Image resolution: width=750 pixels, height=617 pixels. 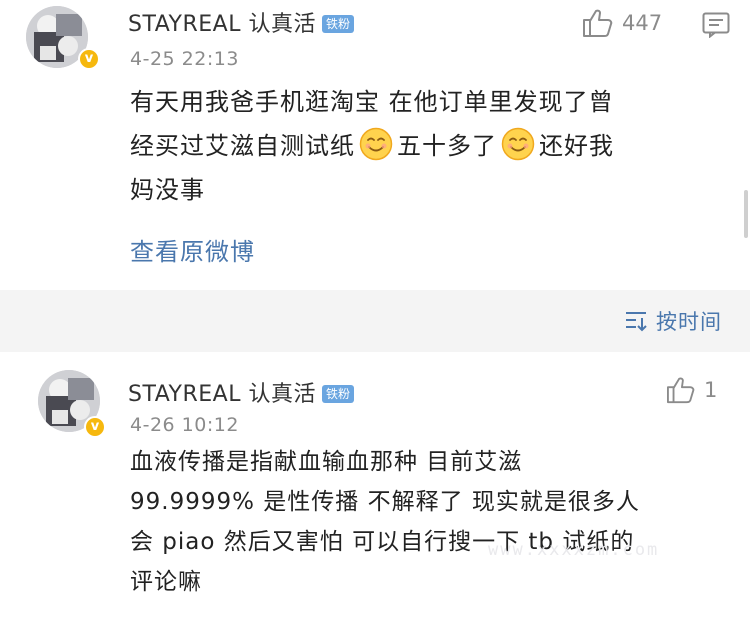 What do you see at coordinates (167, 190) in the screenshot?
I see `post-line: 妈没事` at bounding box center [167, 190].